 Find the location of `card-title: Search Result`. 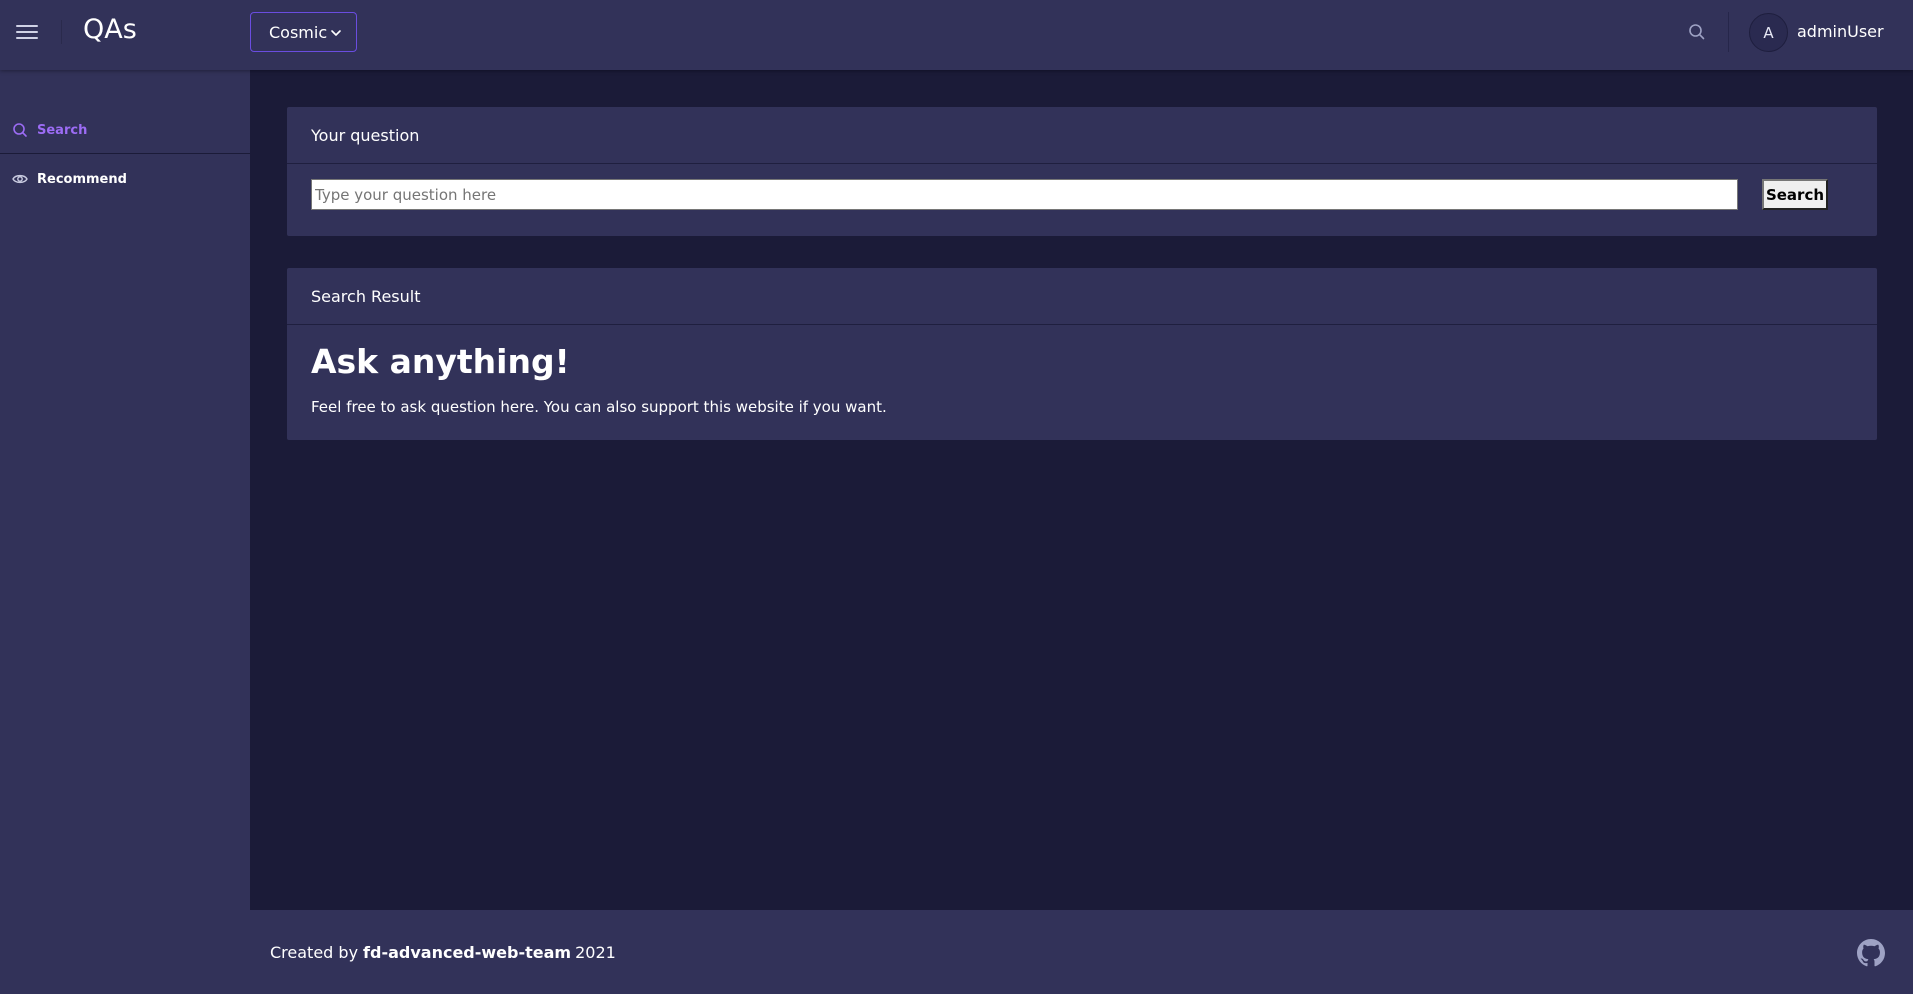

card-title: Search Result is located at coordinates (1082, 296).